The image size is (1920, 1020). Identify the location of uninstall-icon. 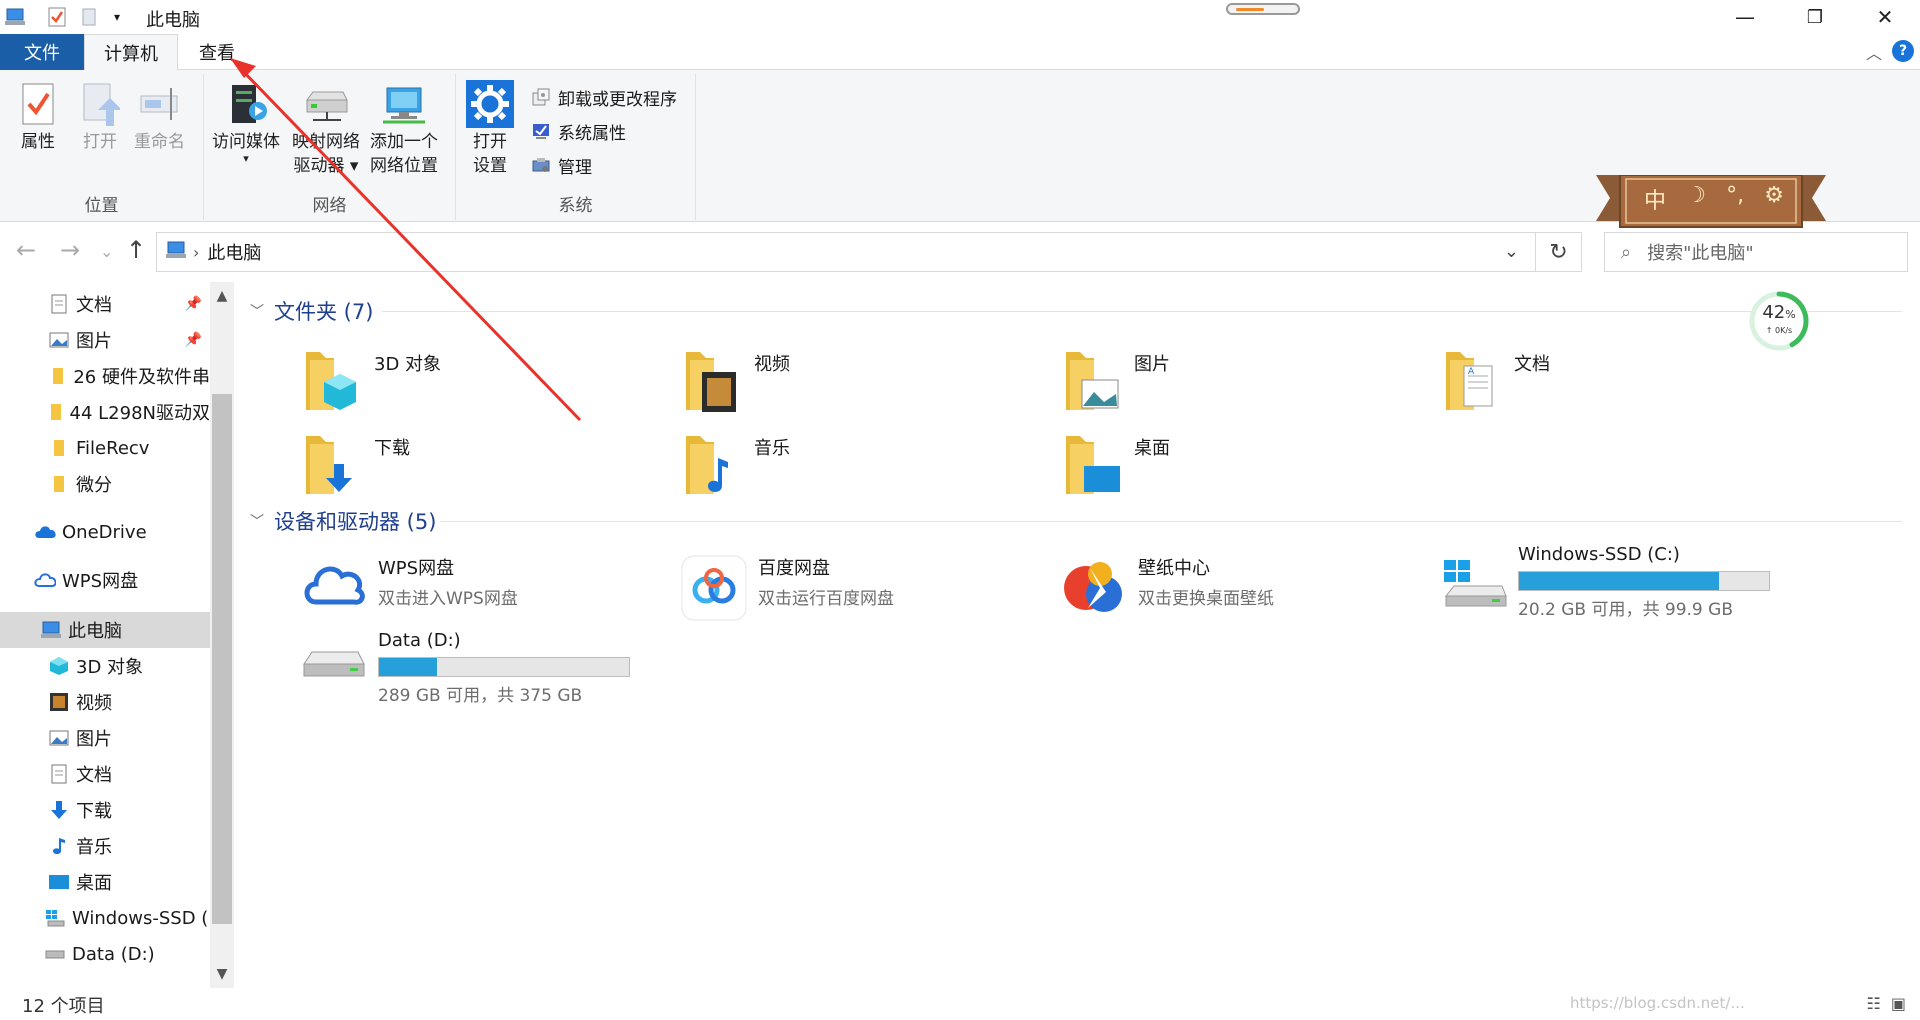
(541, 97).